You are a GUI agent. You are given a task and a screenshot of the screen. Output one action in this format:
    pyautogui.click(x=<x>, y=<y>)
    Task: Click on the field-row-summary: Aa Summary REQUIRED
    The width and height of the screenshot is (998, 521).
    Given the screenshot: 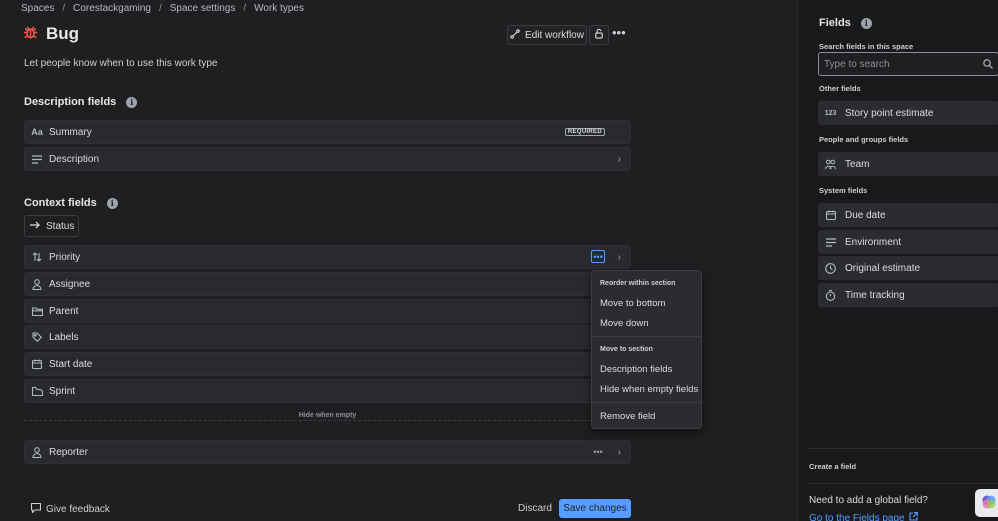 What is the action you would take?
    pyautogui.click(x=327, y=132)
    